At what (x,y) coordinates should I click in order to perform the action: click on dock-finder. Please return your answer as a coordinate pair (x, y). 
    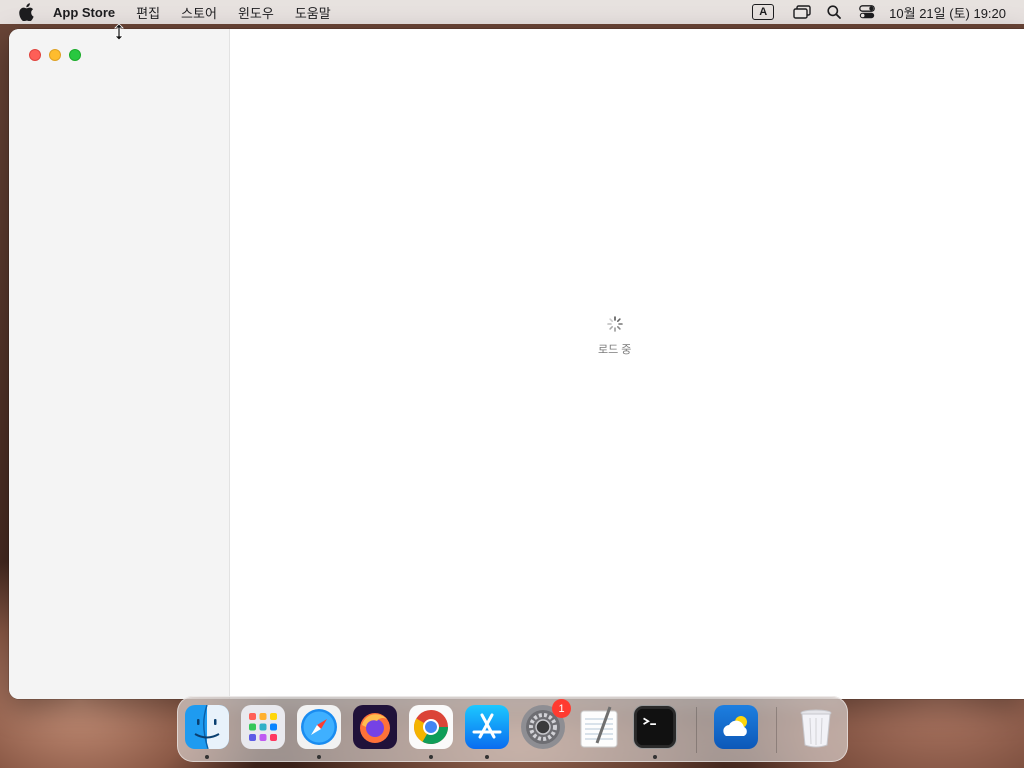
    Looking at the image, I should click on (207, 727).